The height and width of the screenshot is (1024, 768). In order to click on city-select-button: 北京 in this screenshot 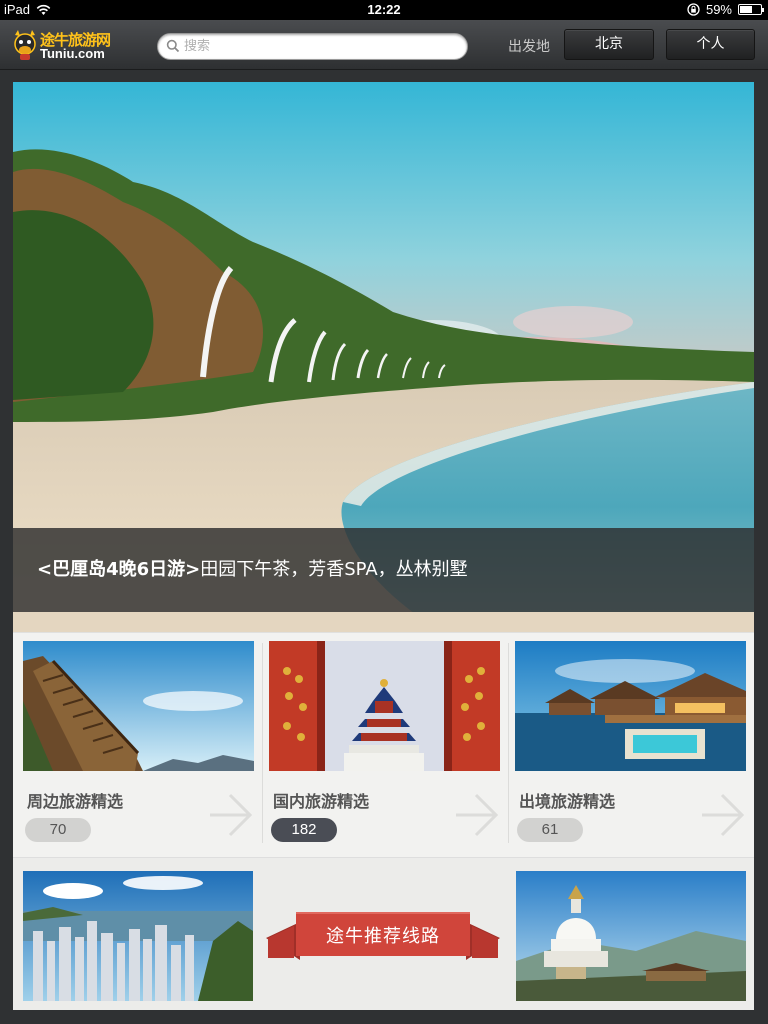, I will do `click(609, 44)`.